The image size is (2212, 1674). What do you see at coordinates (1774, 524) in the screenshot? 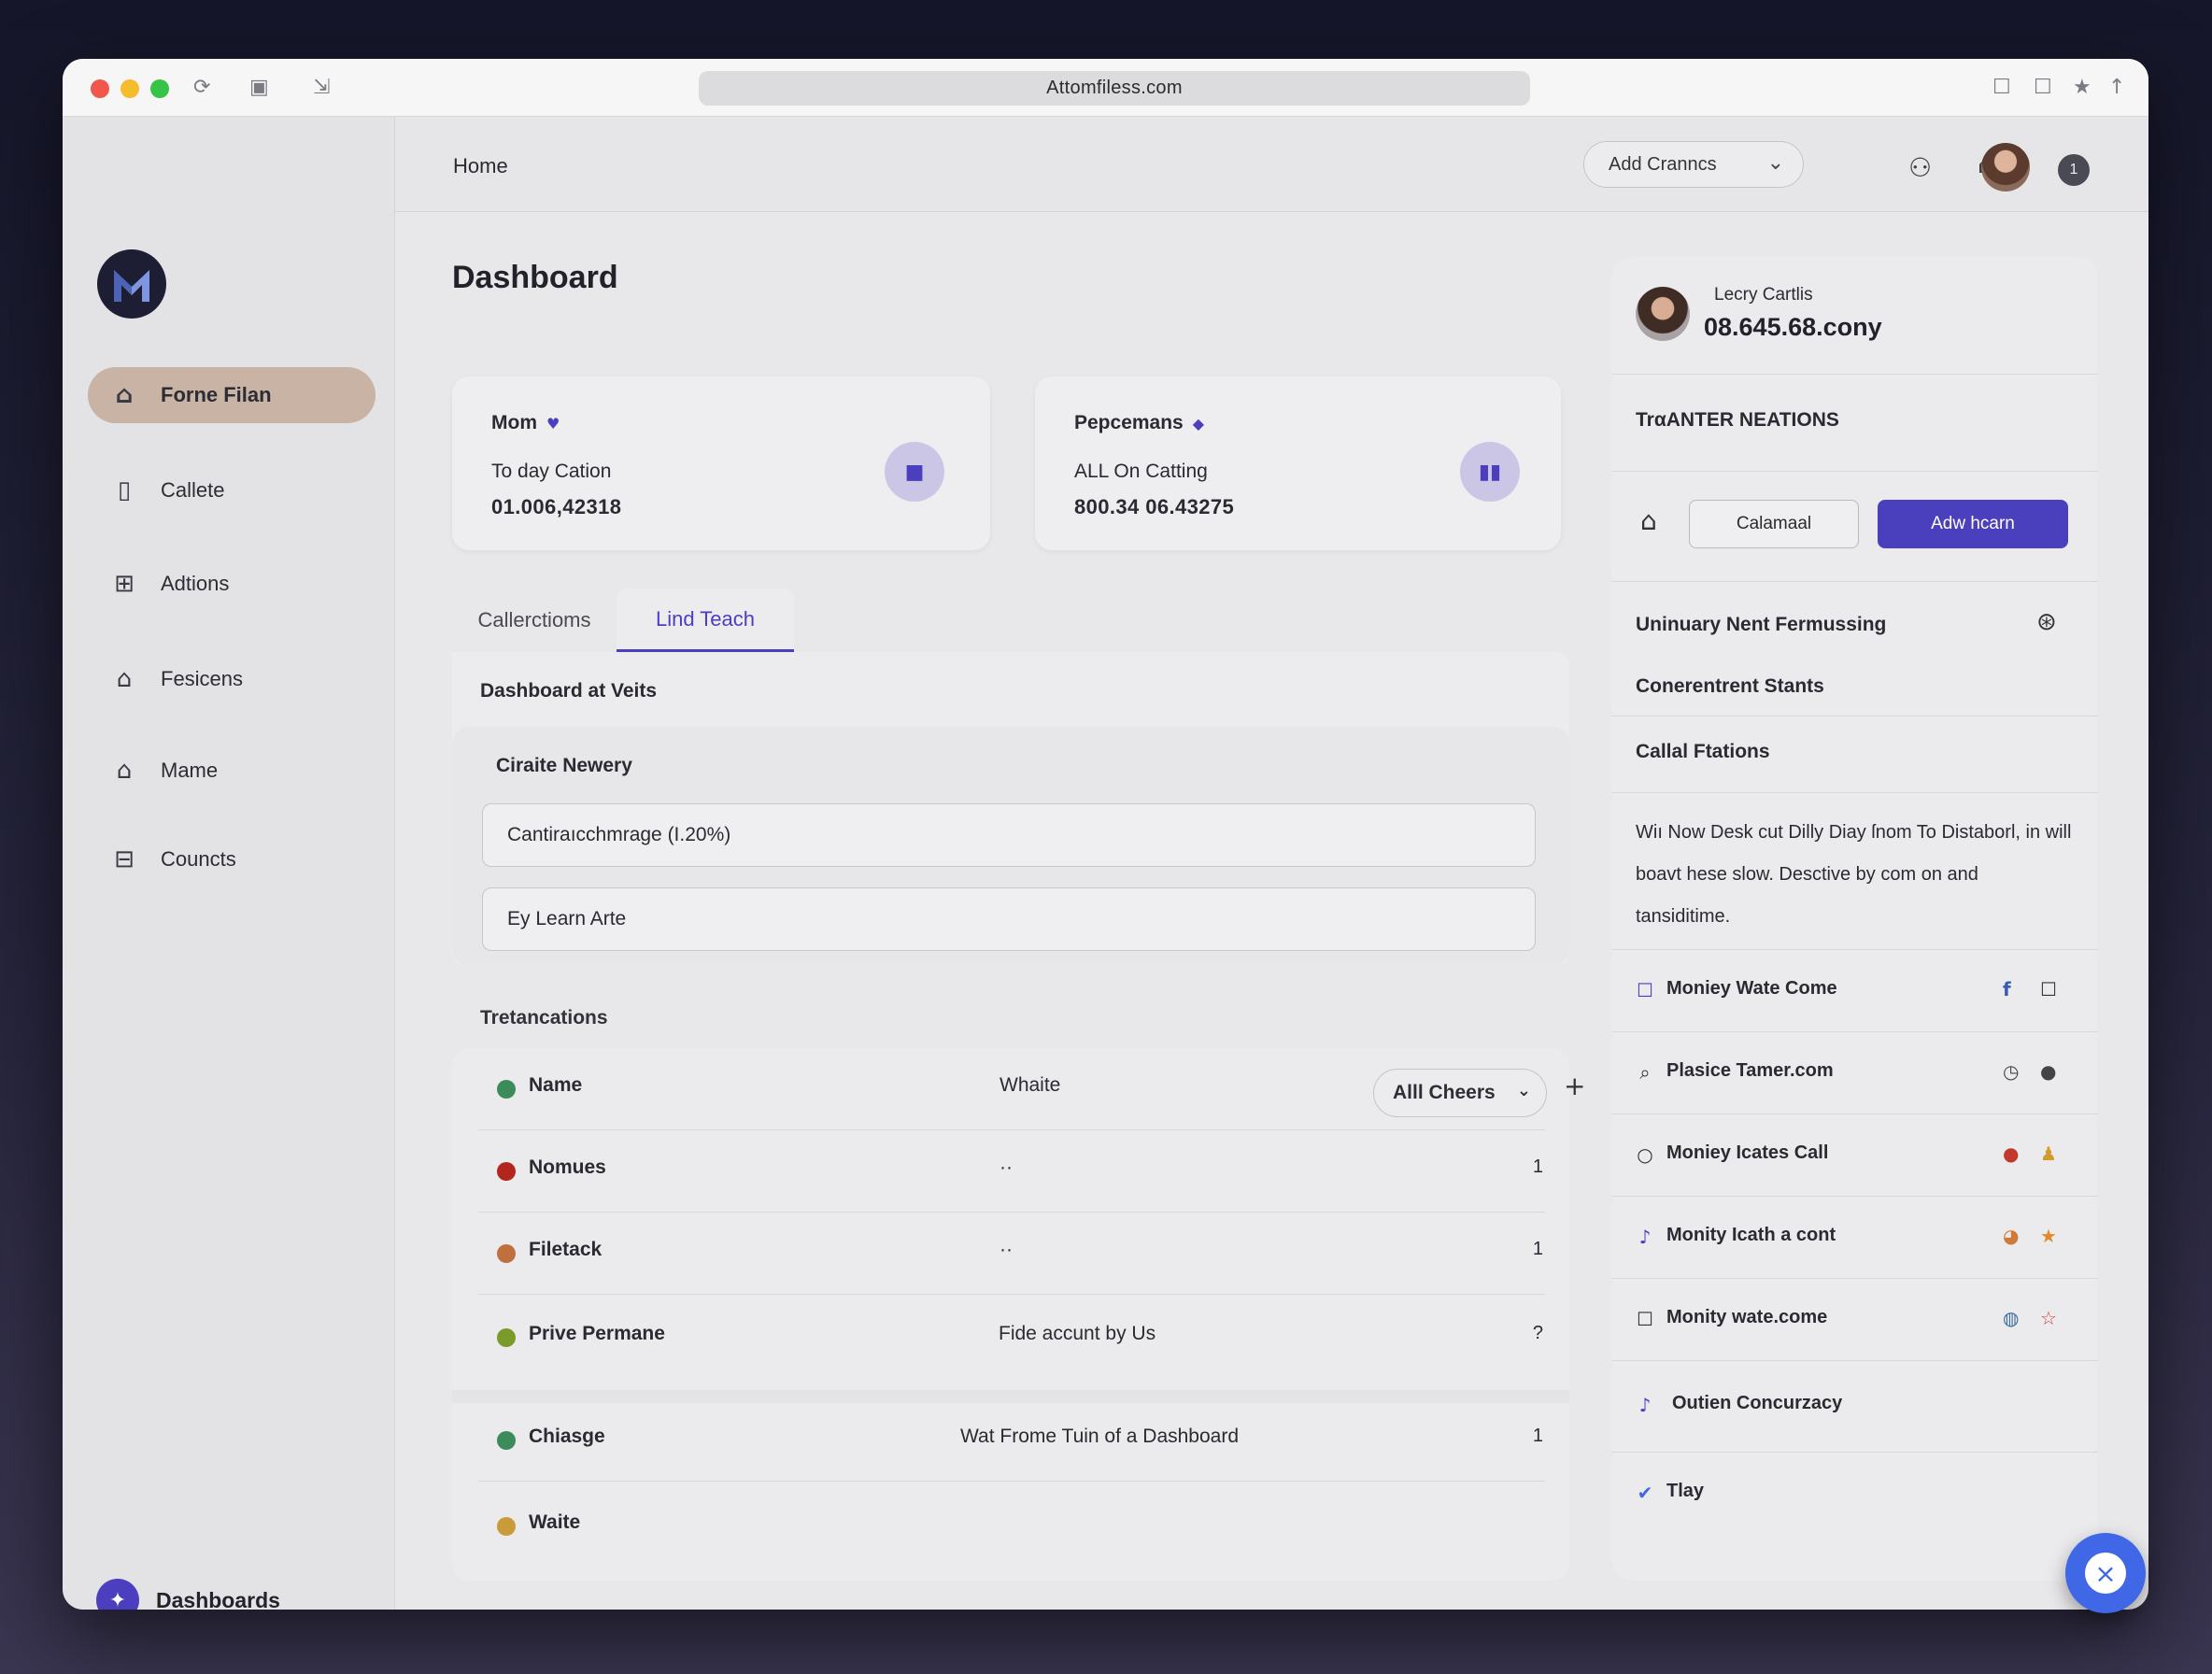
I see `calamaal-button: Calamaal` at bounding box center [1774, 524].